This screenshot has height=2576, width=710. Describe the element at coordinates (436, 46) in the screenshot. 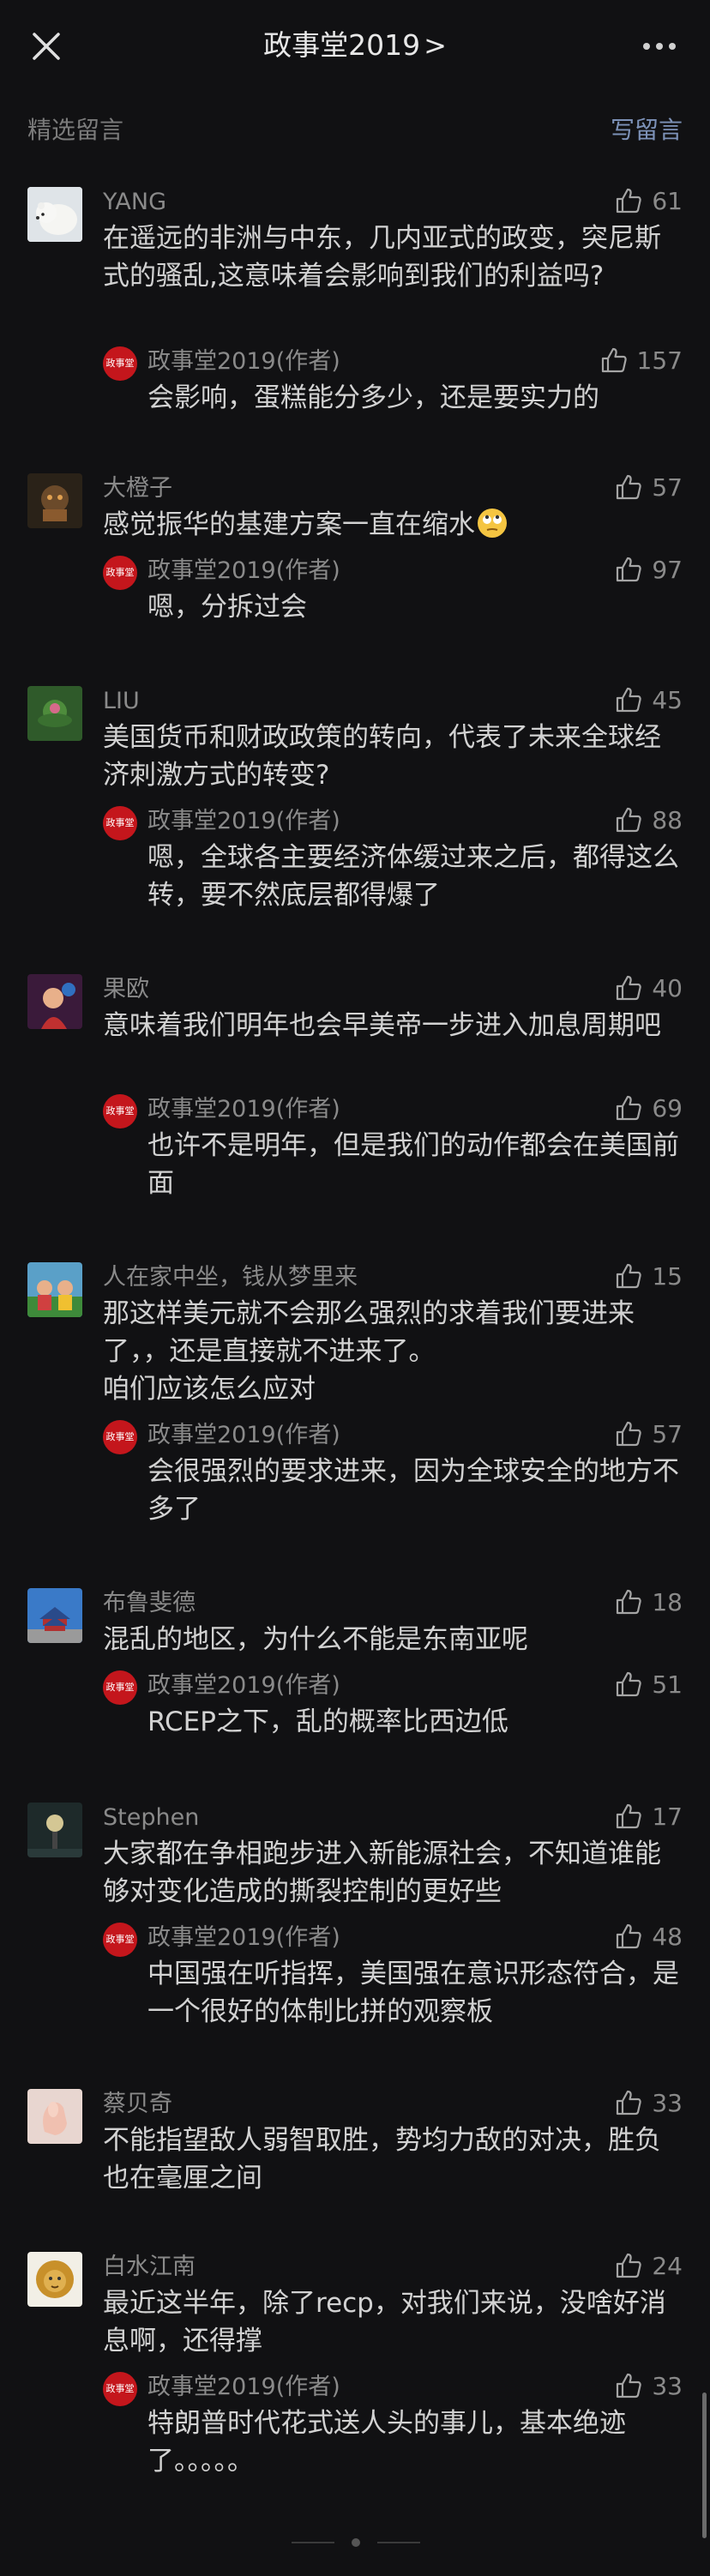

I see `chevron-right-icon: >` at that location.